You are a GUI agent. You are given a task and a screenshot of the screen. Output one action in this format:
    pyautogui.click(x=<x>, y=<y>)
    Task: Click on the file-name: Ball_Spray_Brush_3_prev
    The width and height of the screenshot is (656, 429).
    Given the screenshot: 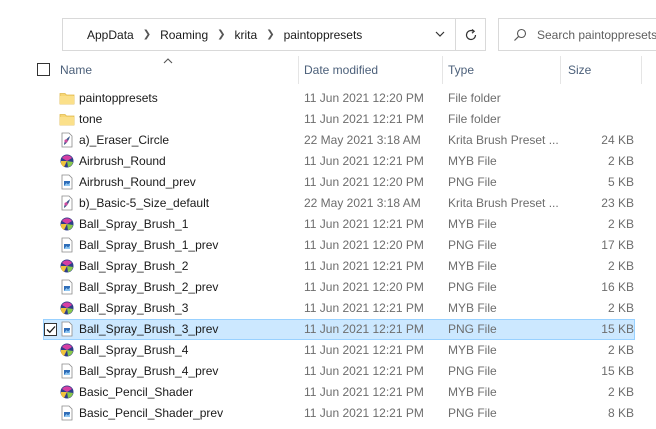 What is the action you would take?
    pyautogui.click(x=149, y=329)
    